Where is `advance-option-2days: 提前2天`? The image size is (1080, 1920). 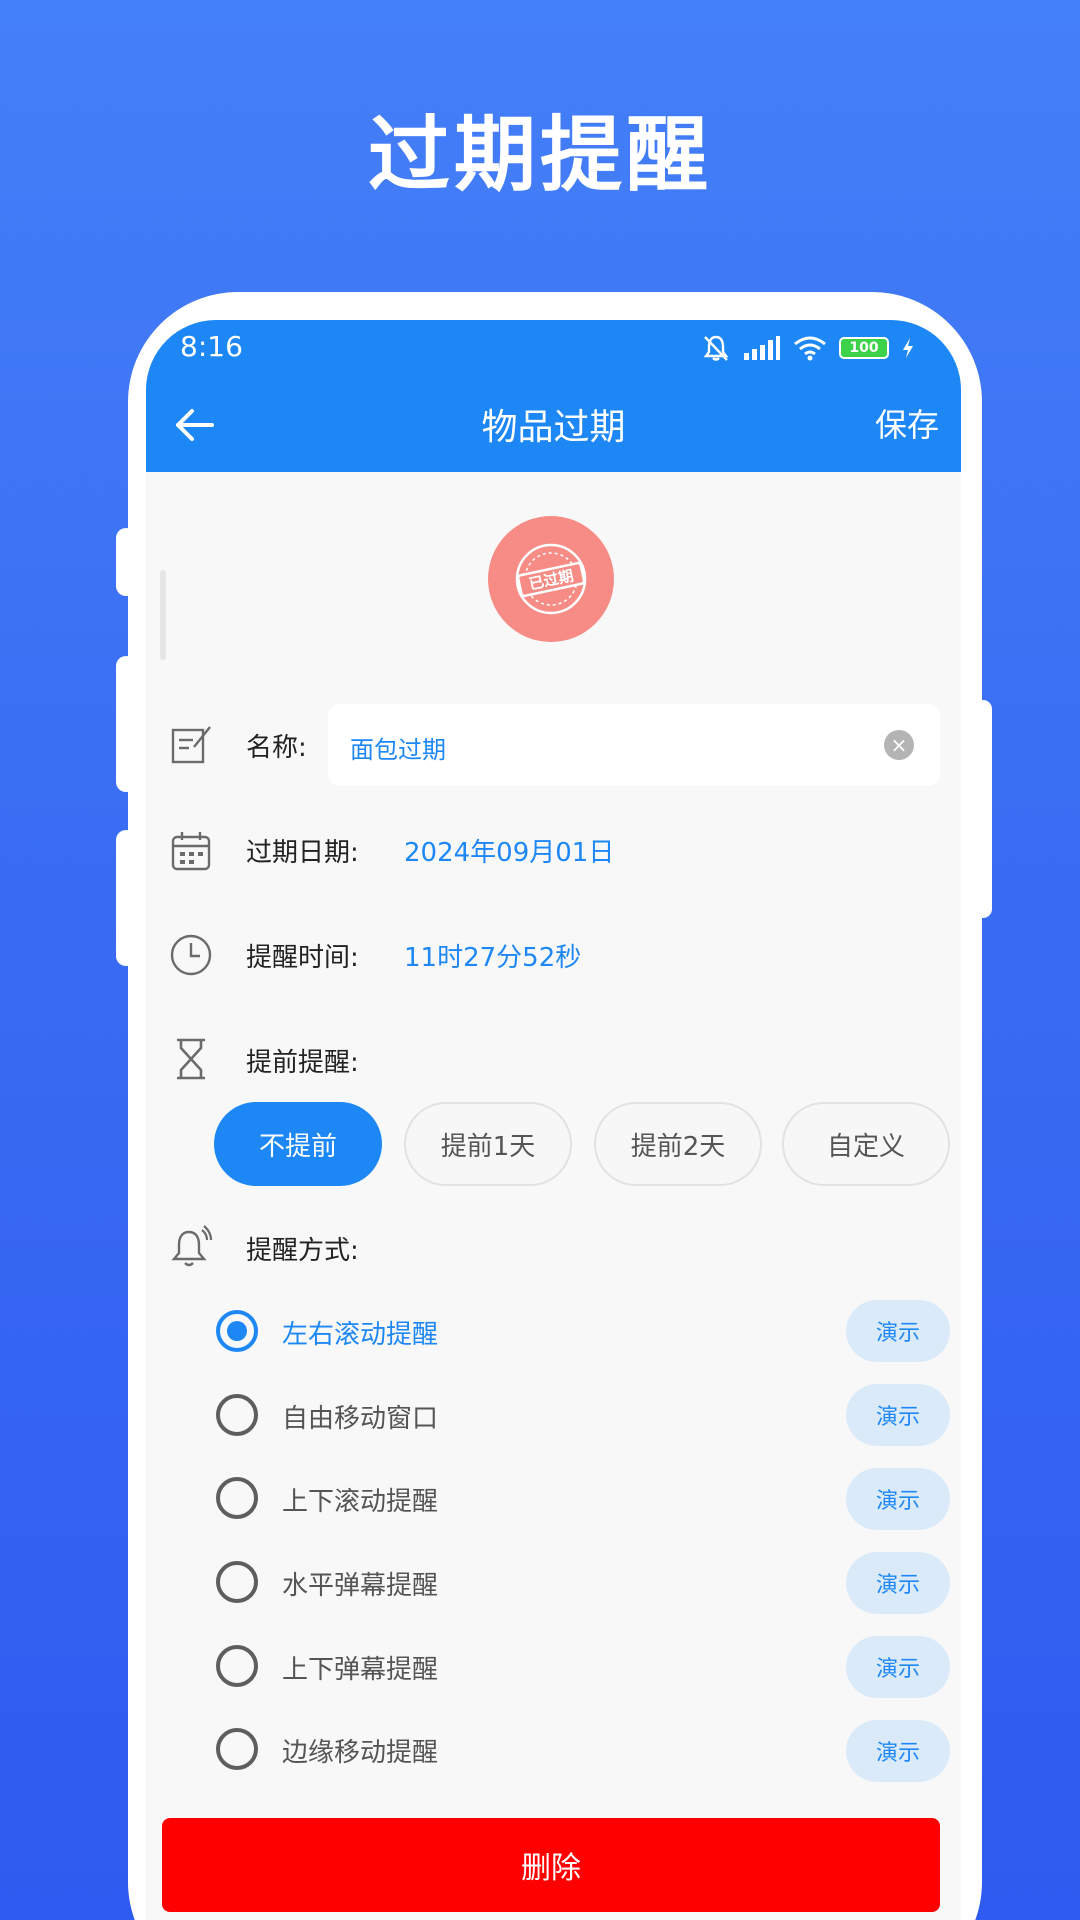
advance-option-2days: 提前2天 is located at coordinates (678, 1144).